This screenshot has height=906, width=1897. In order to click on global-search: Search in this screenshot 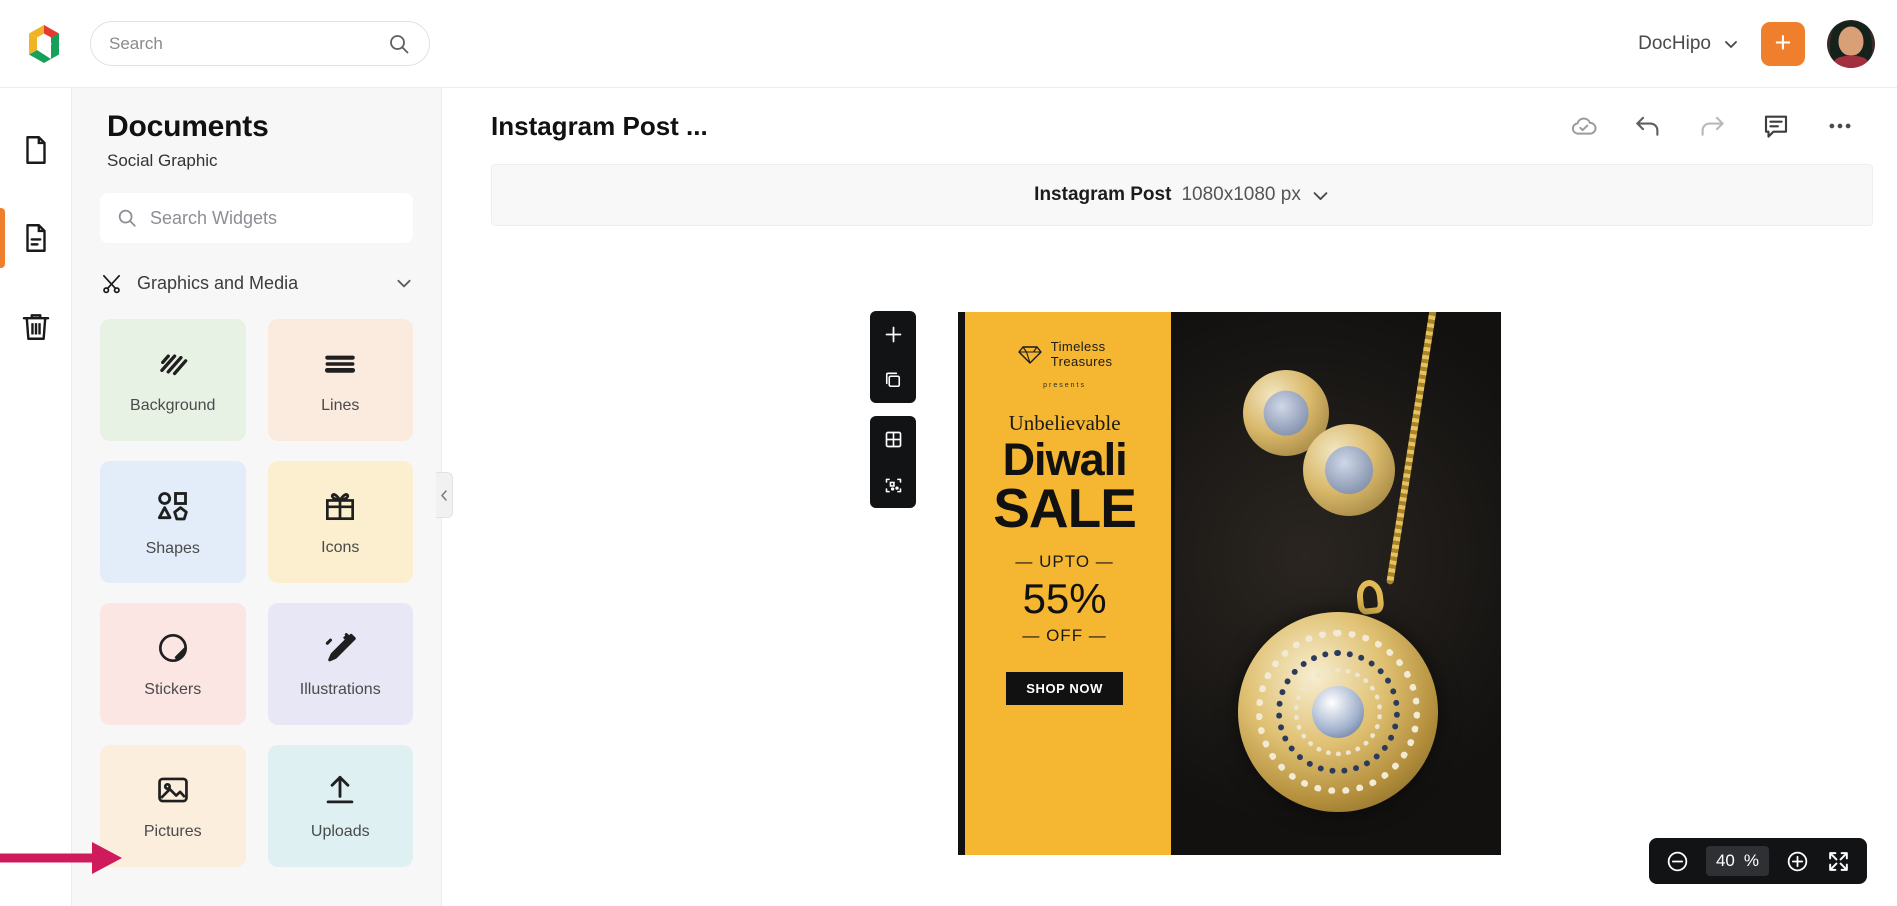, I will do `click(260, 43)`.